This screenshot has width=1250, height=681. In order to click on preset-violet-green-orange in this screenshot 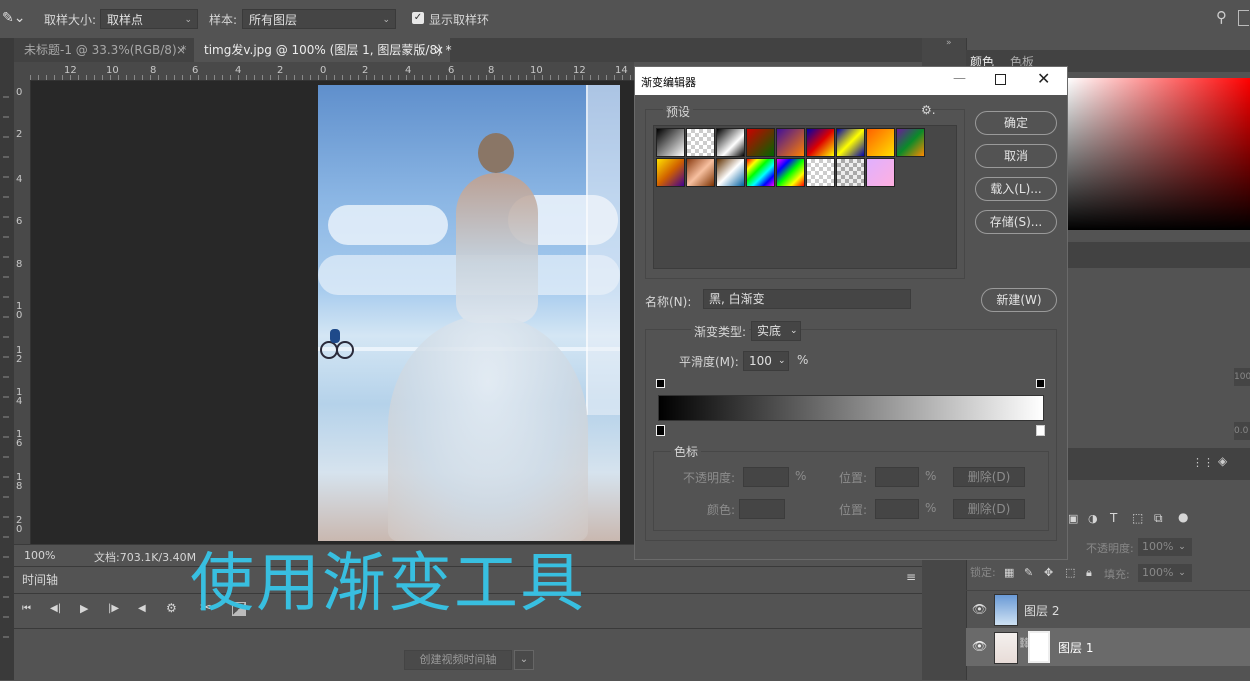, I will do `click(910, 142)`.